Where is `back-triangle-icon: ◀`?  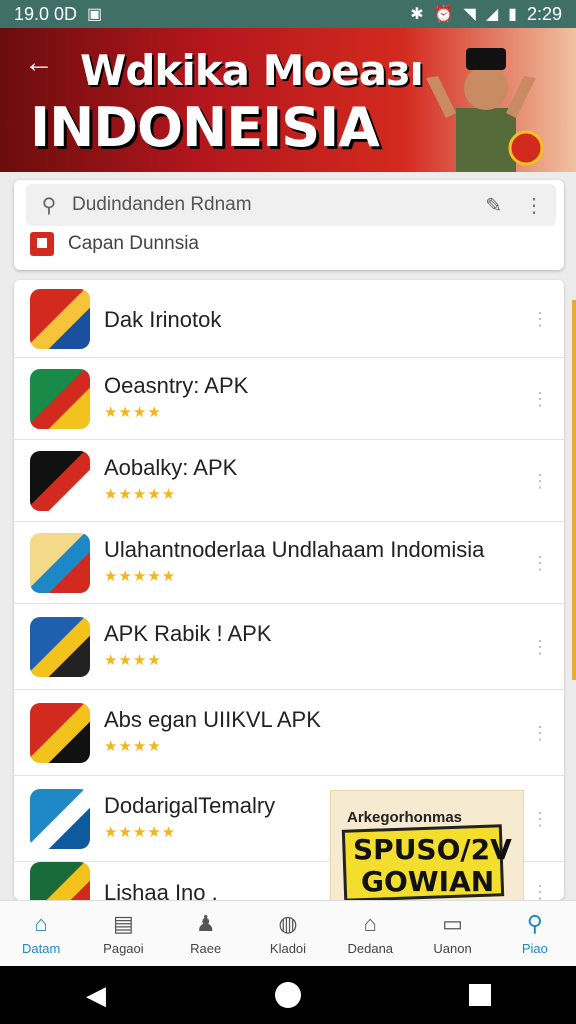
back-triangle-icon: ◀ is located at coordinates (96, 995).